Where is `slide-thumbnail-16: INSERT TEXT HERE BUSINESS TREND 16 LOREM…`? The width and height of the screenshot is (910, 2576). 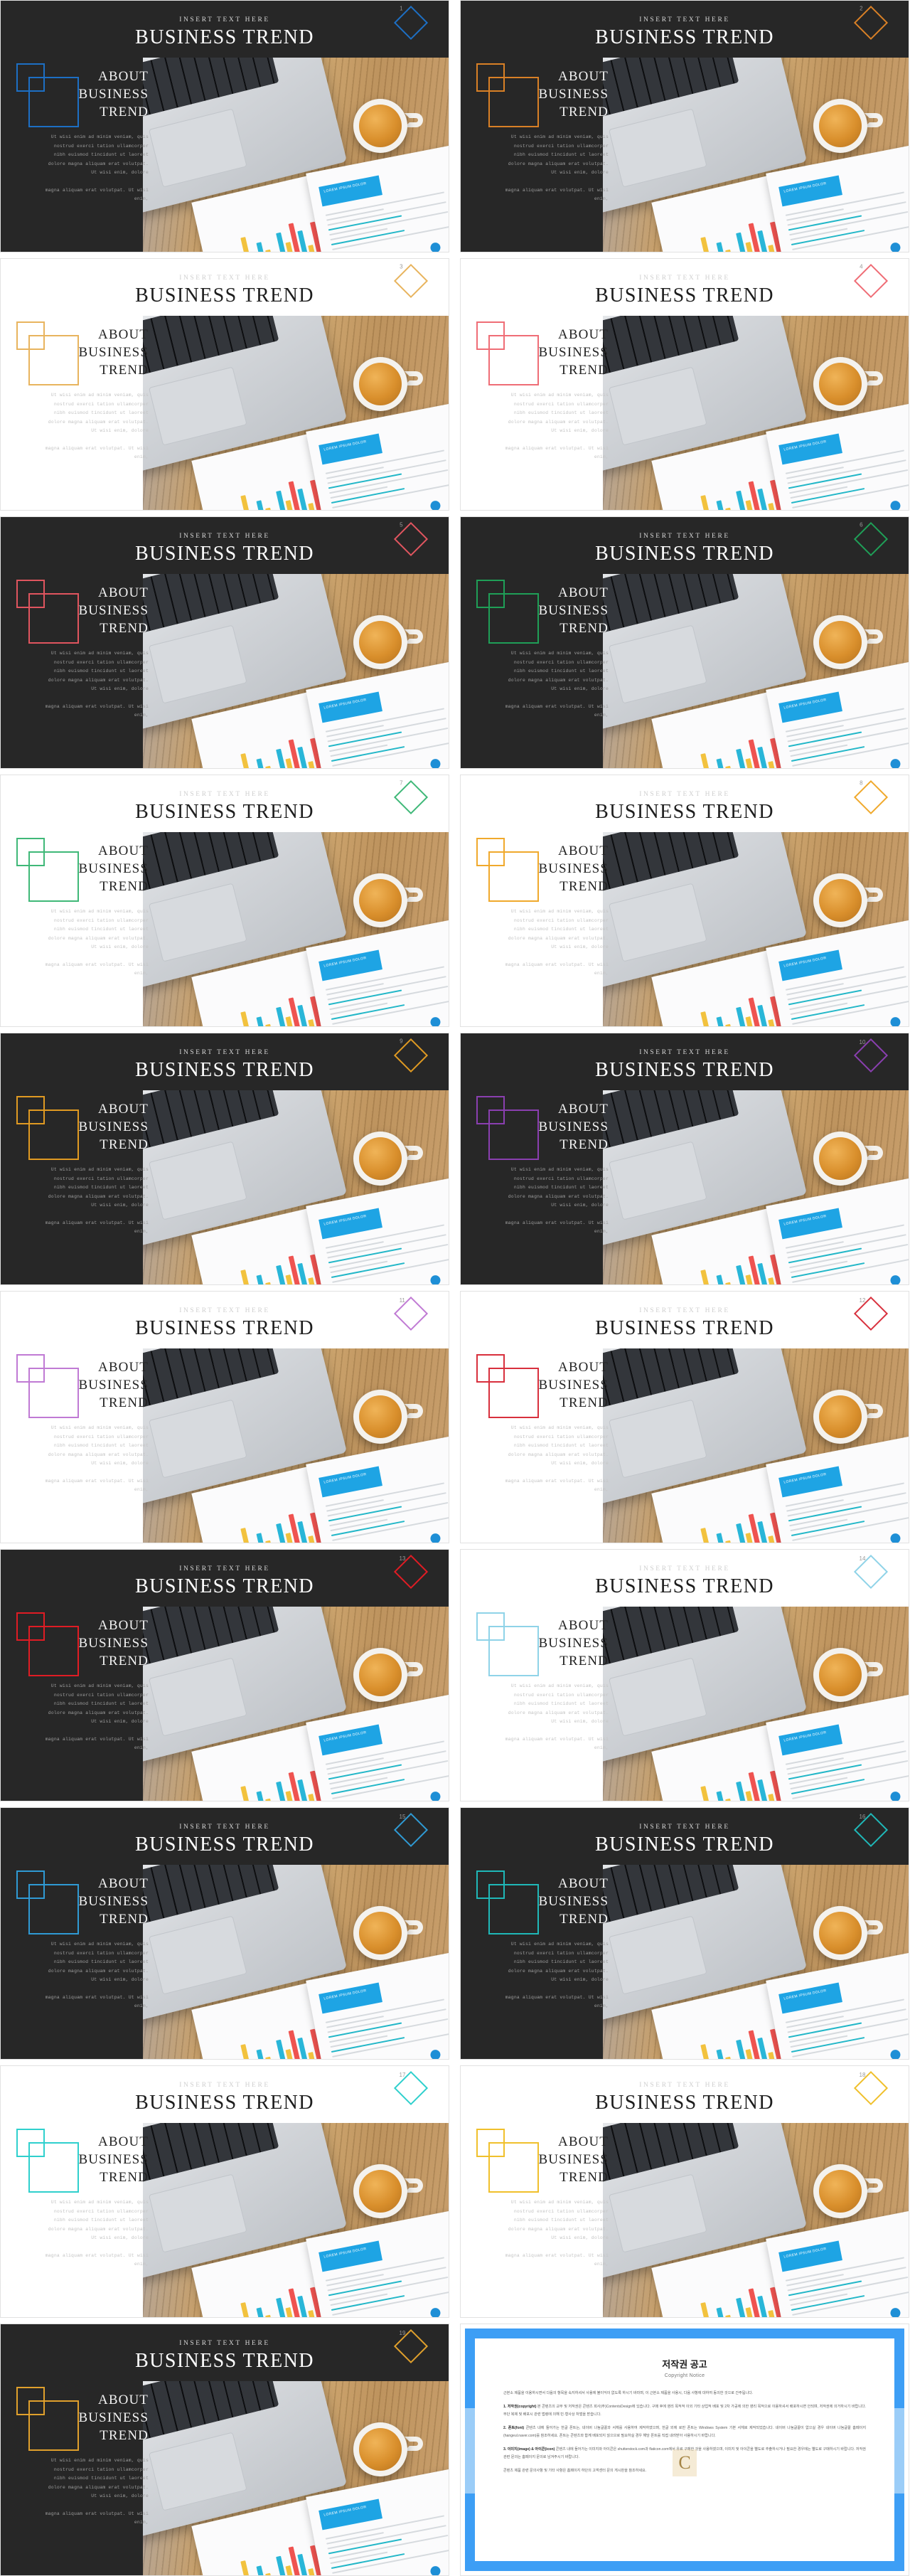
slide-thumbnail-16: INSERT TEXT HERE BUSINESS TREND 16 LOREM… is located at coordinates (685, 1933).